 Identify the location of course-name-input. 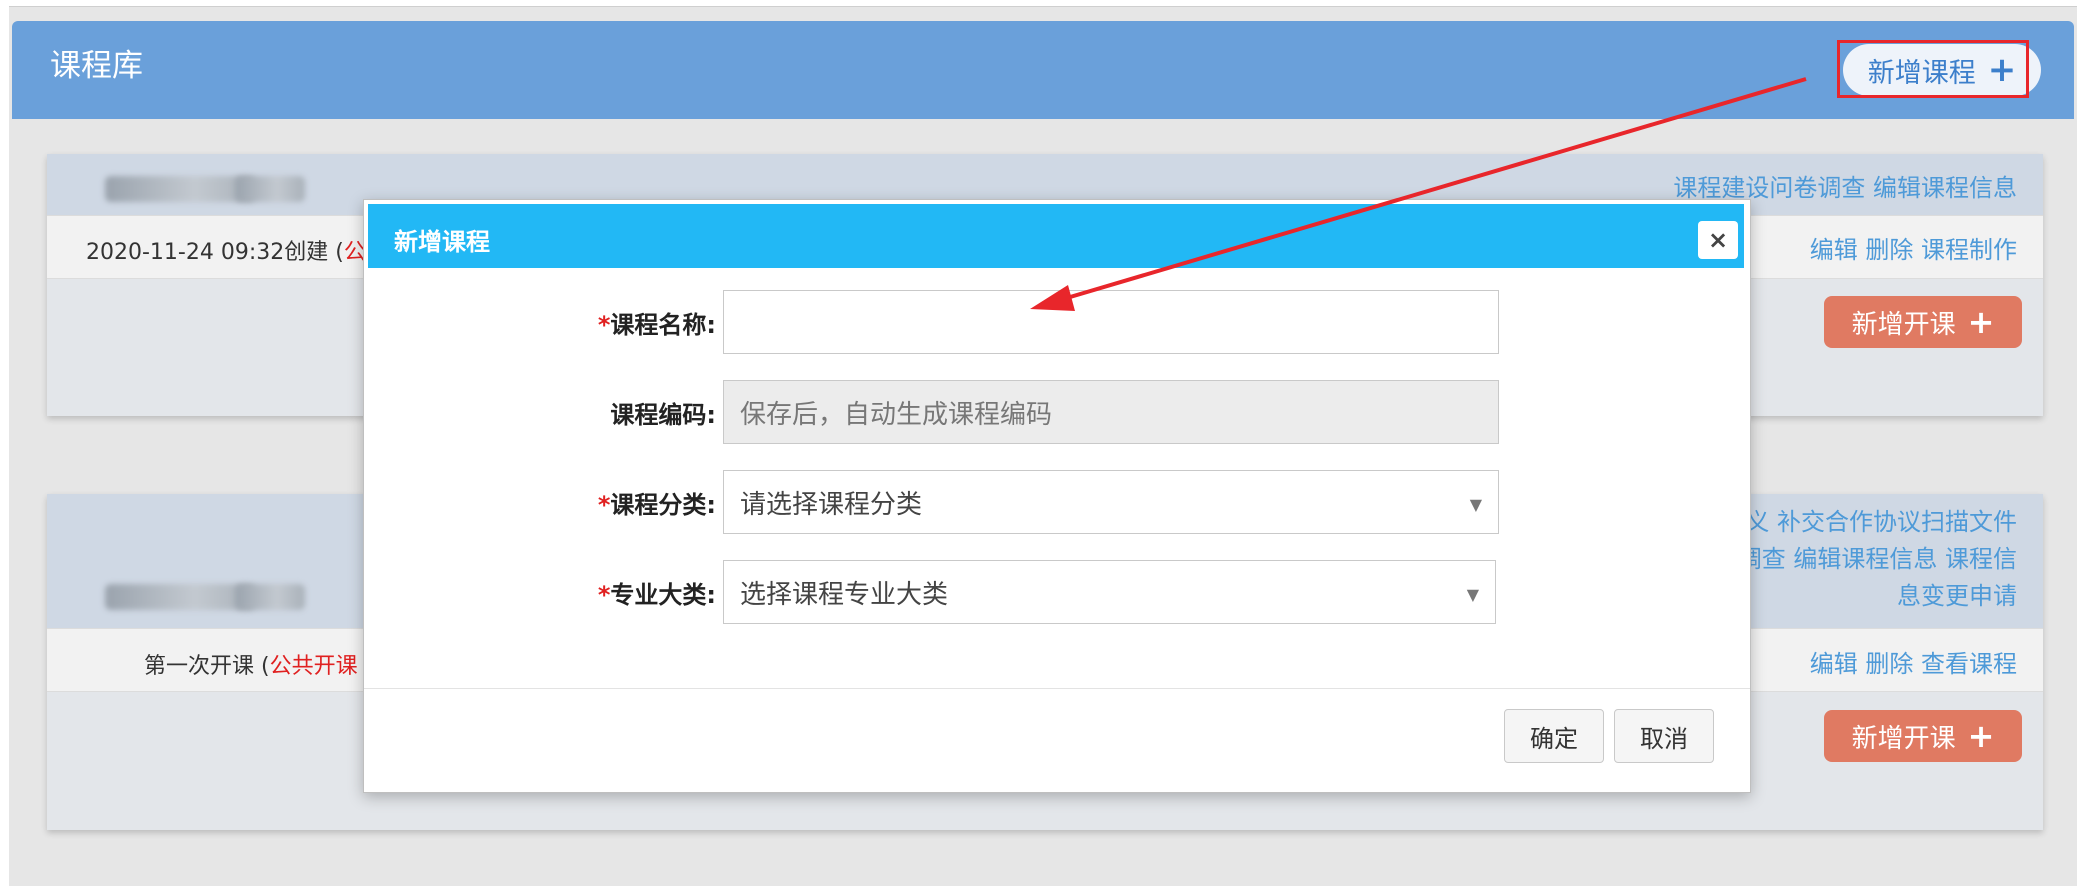
(1111, 322).